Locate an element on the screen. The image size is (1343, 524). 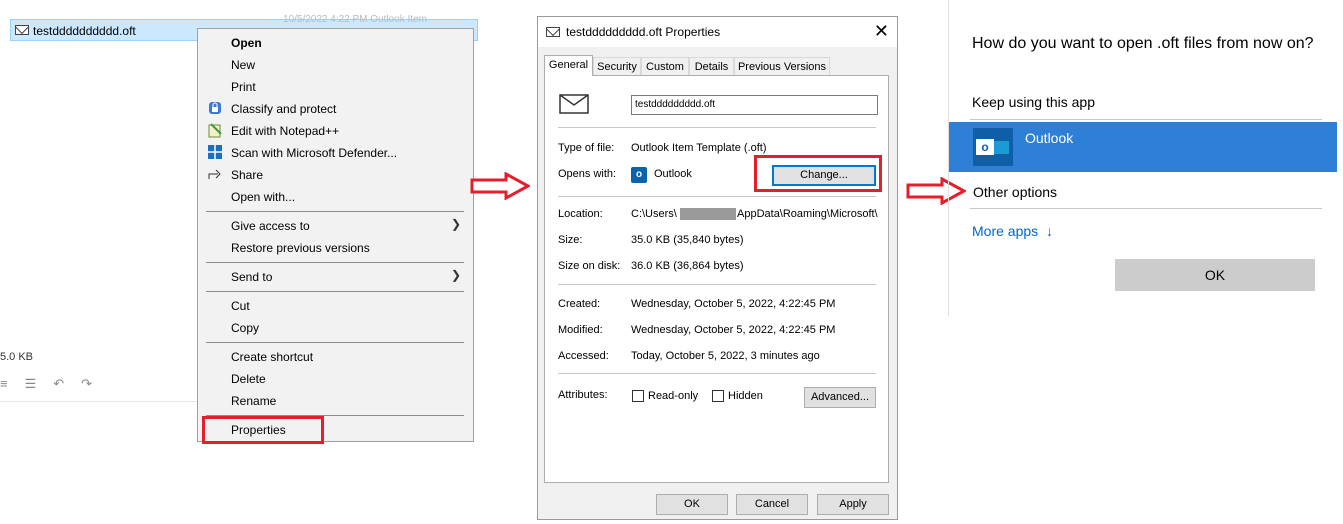
change-highlight-box is located at coordinates (818, 173).